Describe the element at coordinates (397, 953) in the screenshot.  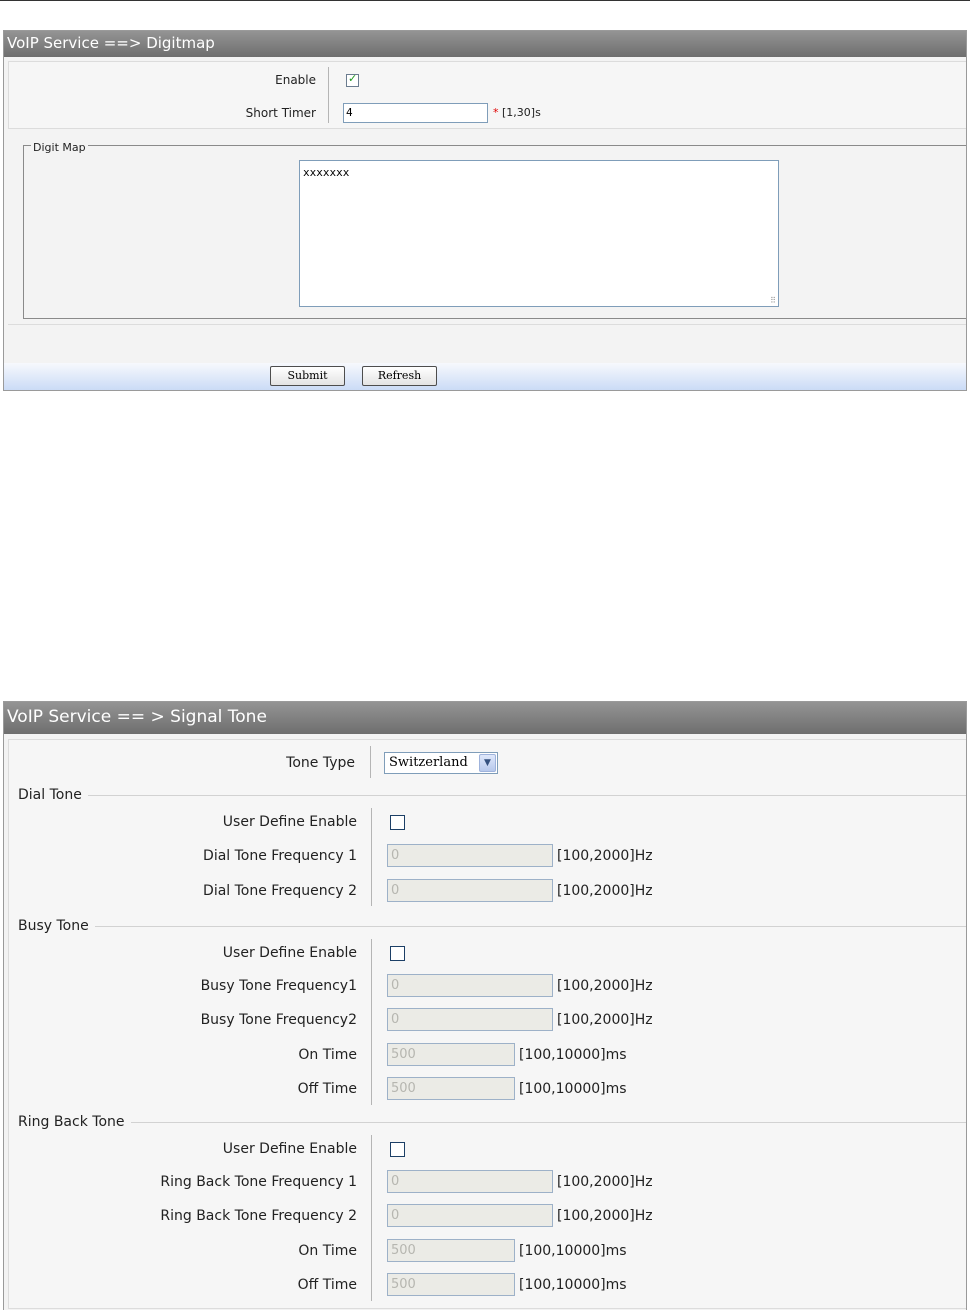
I see `busy-user-define-checkbox` at that location.